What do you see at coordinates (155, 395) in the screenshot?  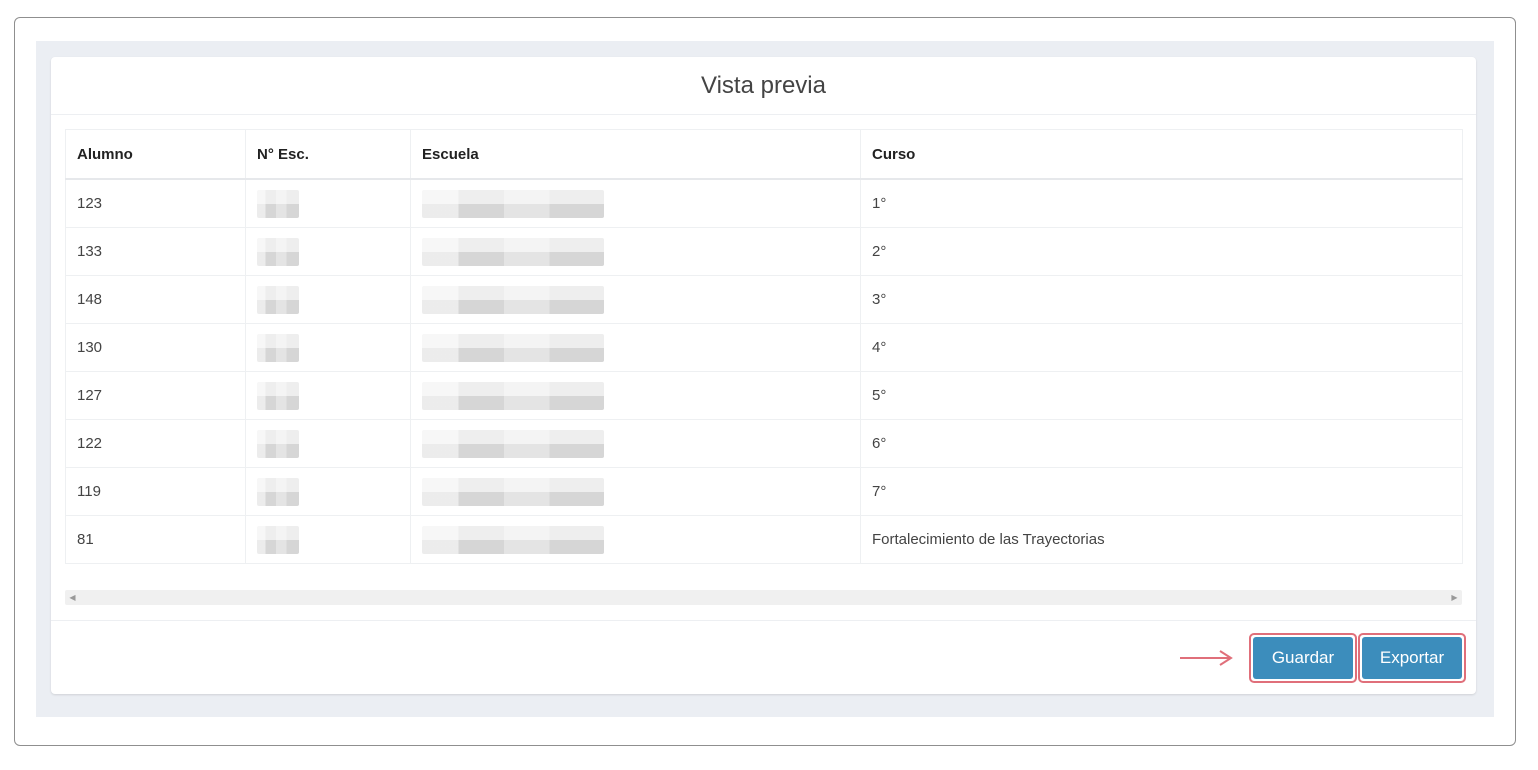 I see `cell-alumno: 127` at bounding box center [155, 395].